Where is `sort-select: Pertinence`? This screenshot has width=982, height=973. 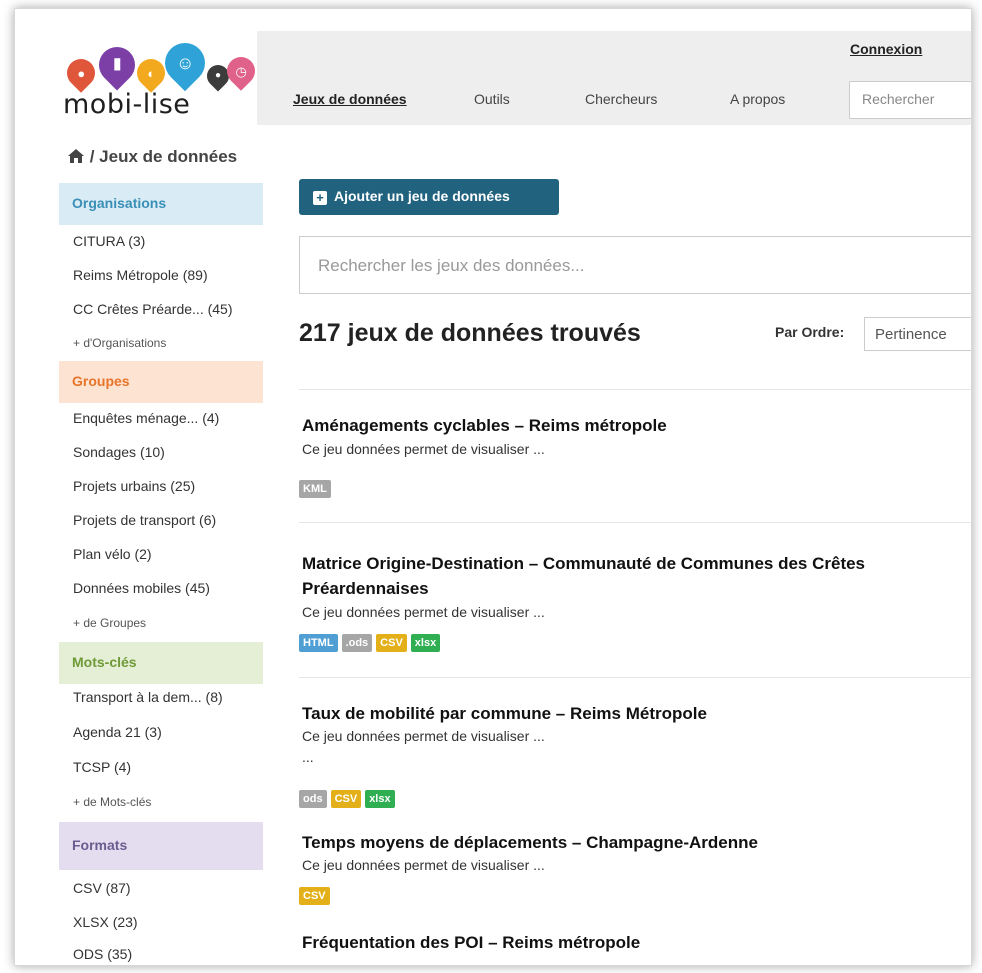 sort-select: Pertinence is located at coordinates (917, 334).